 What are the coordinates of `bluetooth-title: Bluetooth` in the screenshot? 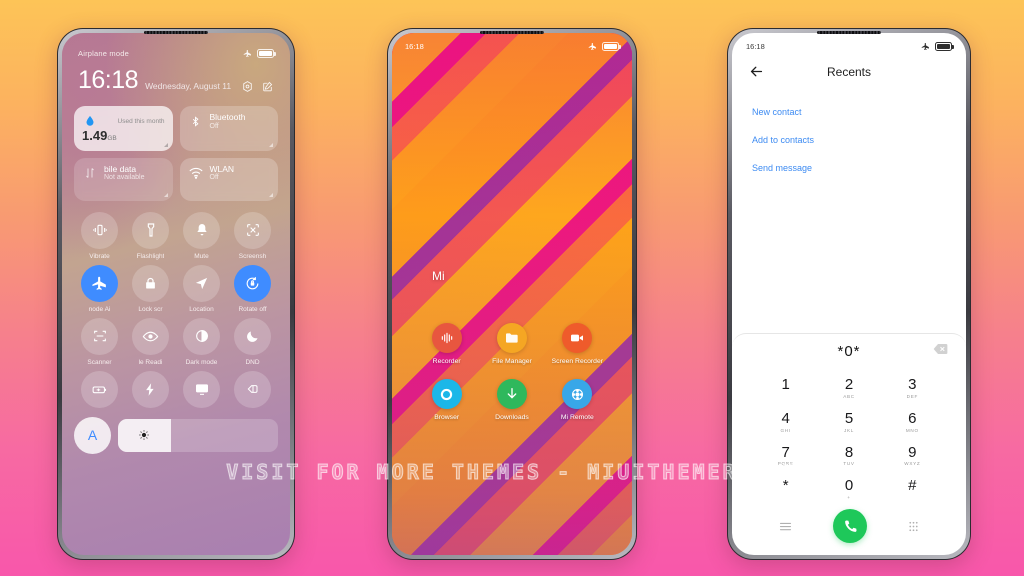 It's located at (227, 117).